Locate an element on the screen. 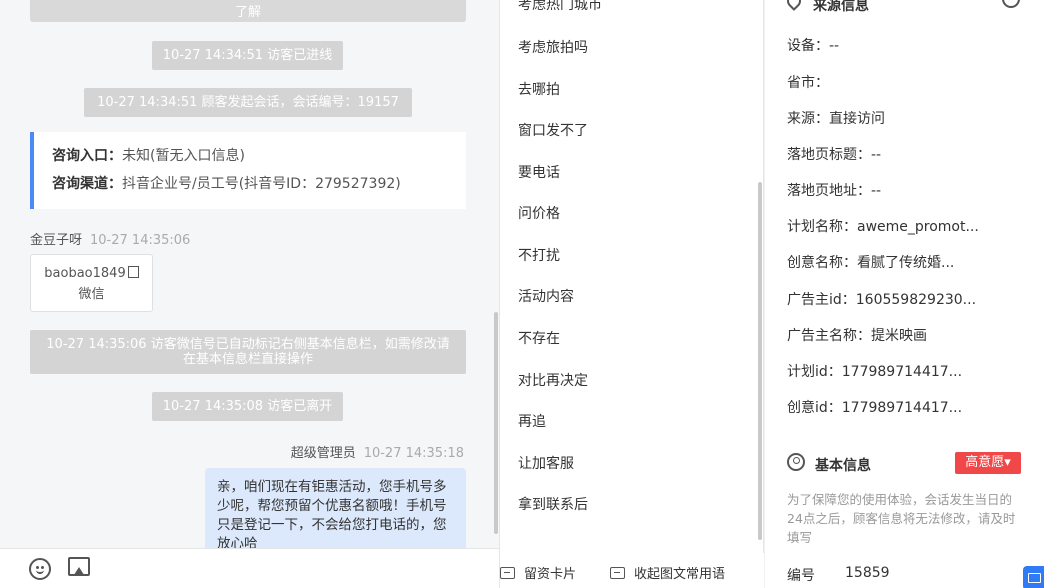 The width and height of the screenshot is (1044, 588). field-landing-title: 落地页标题：-- is located at coordinates (834, 155).